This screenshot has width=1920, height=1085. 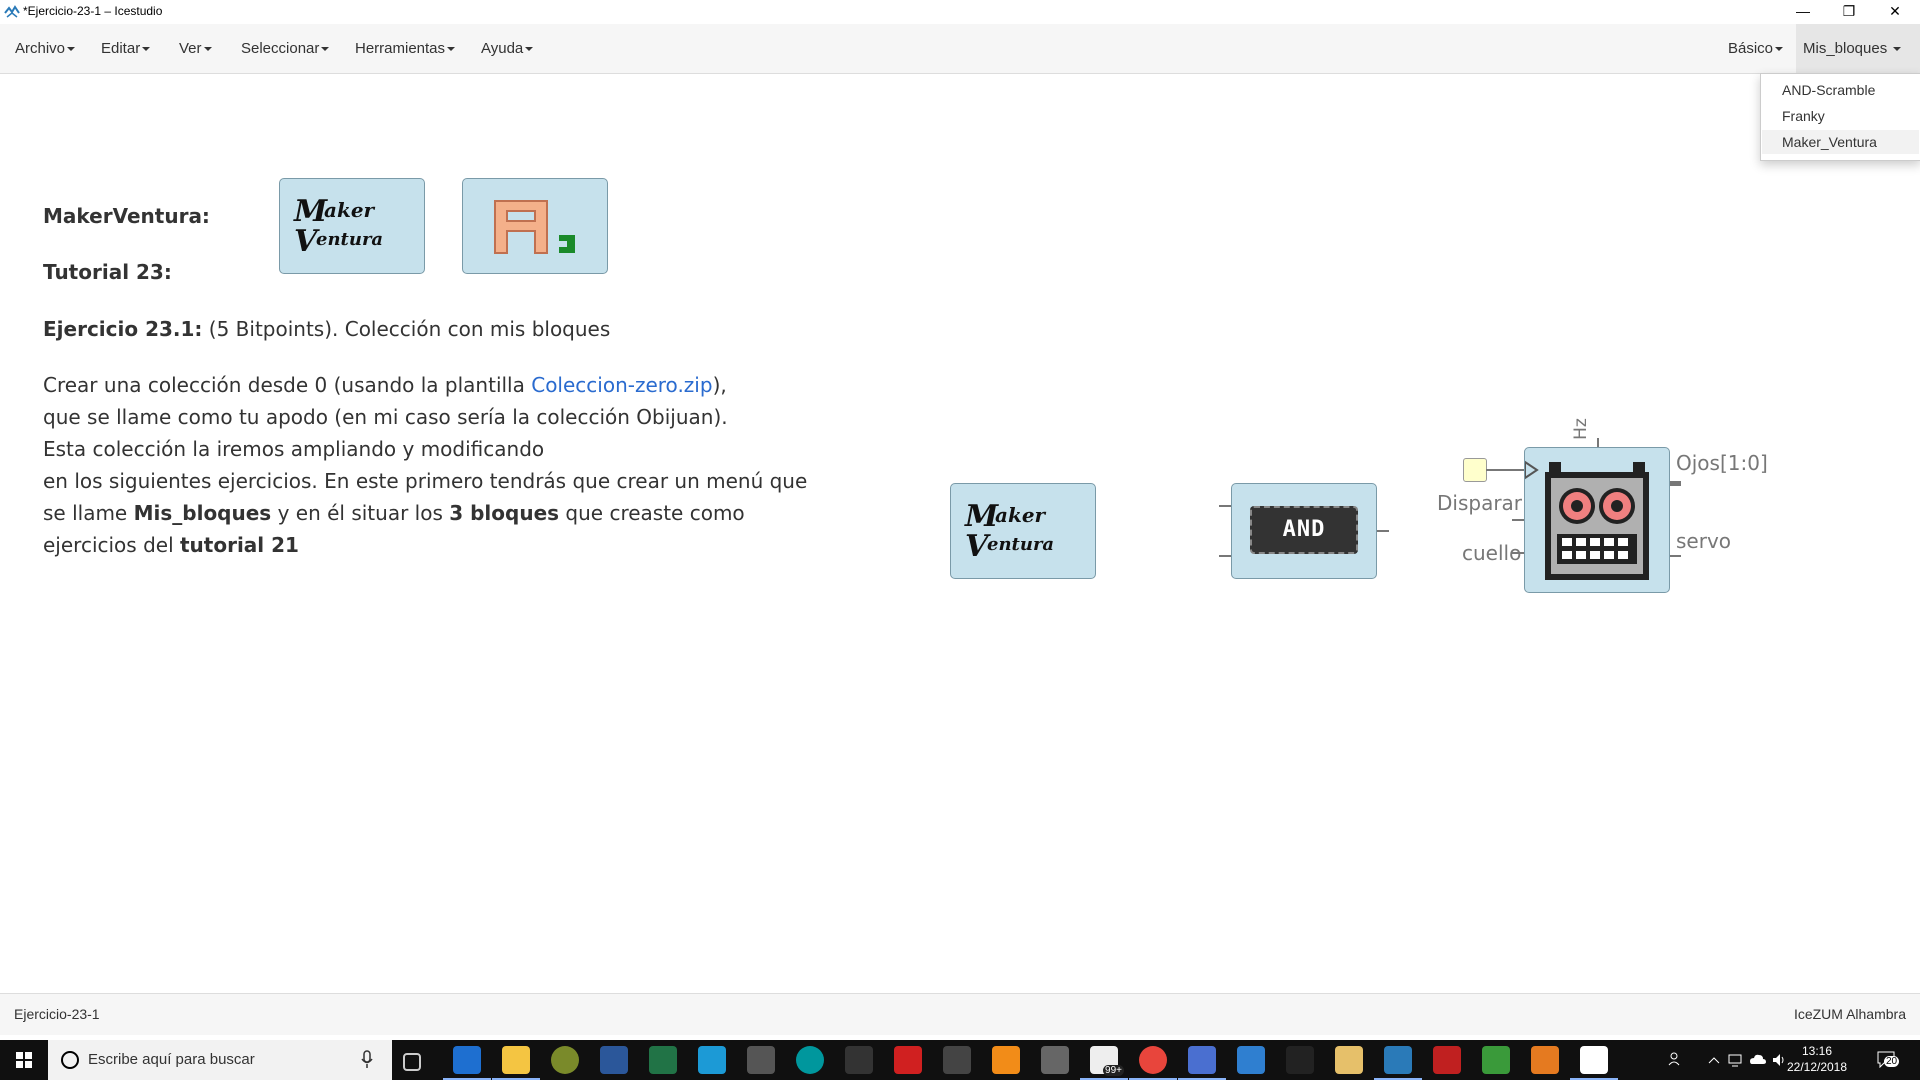 What do you see at coordinates (123, 329) in the screenshot?
I see `exercise-number: Ejercicio 23.1:` at bounding box center [123, 329].